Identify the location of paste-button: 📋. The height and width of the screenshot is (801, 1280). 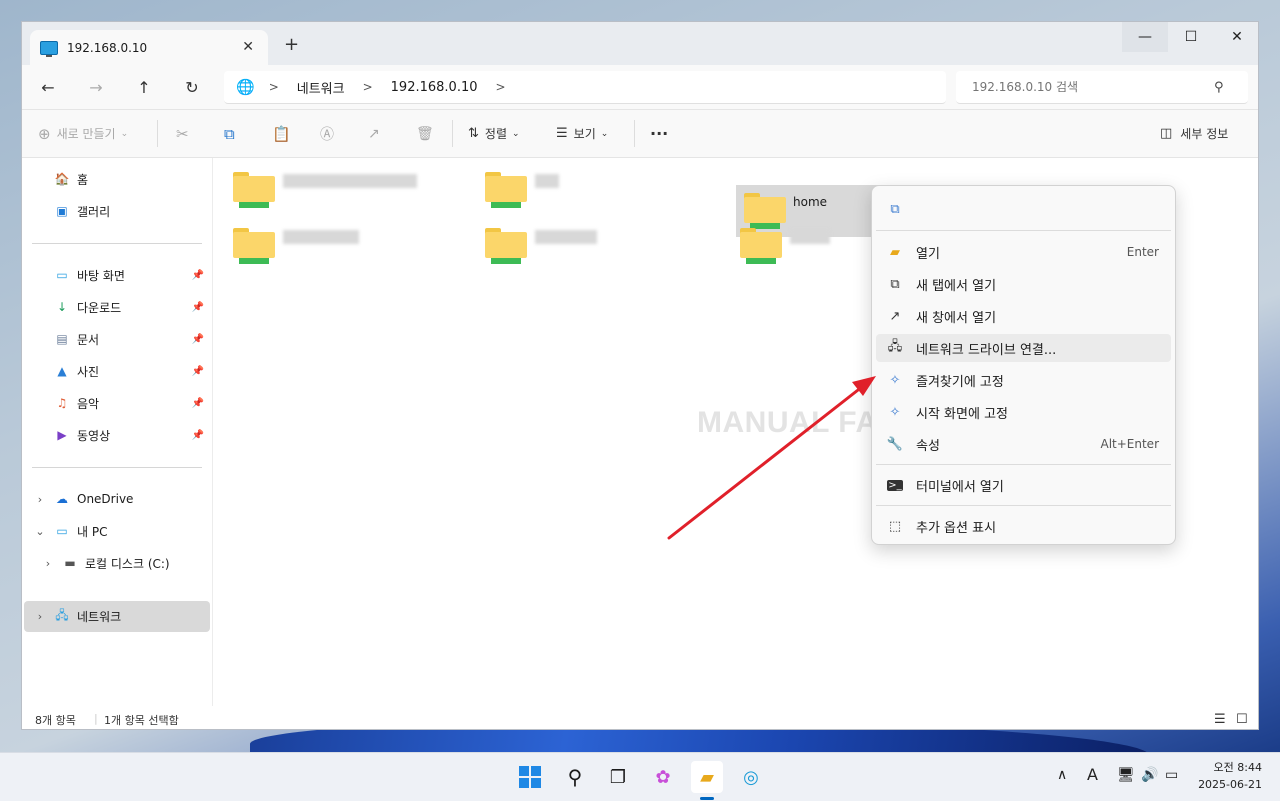
(281, 133).